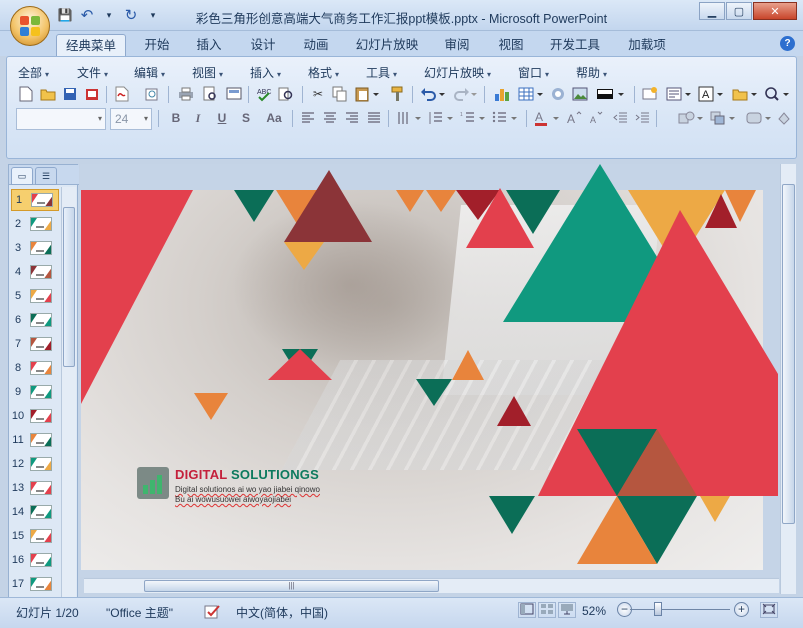 The height and width of the screenshot is (628, 803). I want to click on copy-icon, so click(340, 94).